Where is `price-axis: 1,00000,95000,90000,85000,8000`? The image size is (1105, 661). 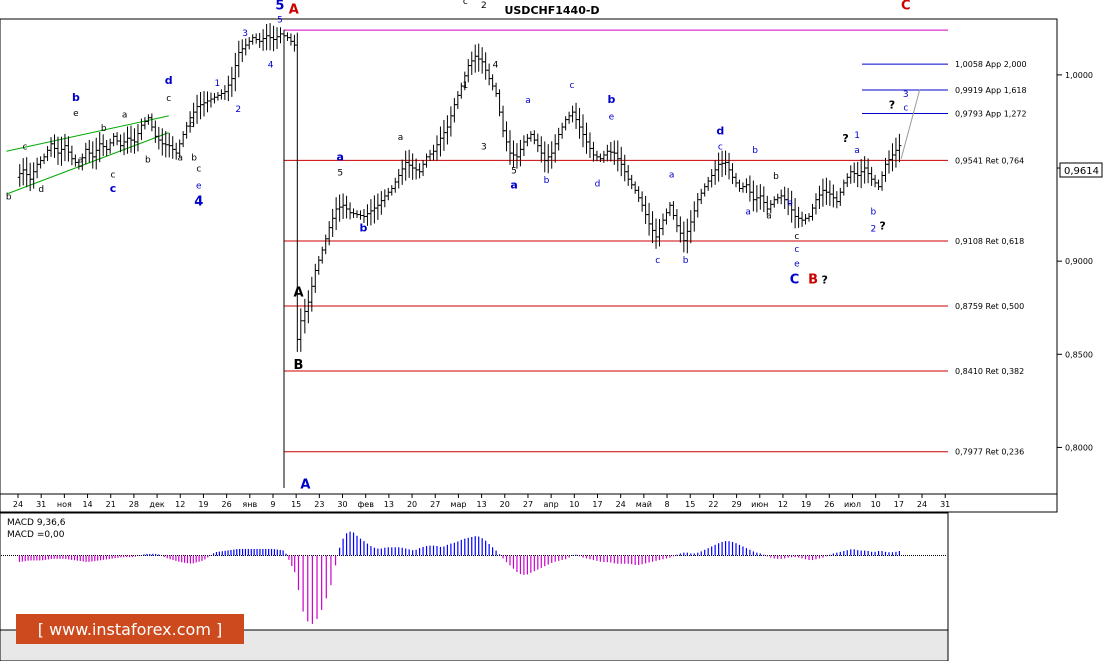
price-axis: 1,00000,95000,90000,85000,8000 is located at coordinates (1075, 261).